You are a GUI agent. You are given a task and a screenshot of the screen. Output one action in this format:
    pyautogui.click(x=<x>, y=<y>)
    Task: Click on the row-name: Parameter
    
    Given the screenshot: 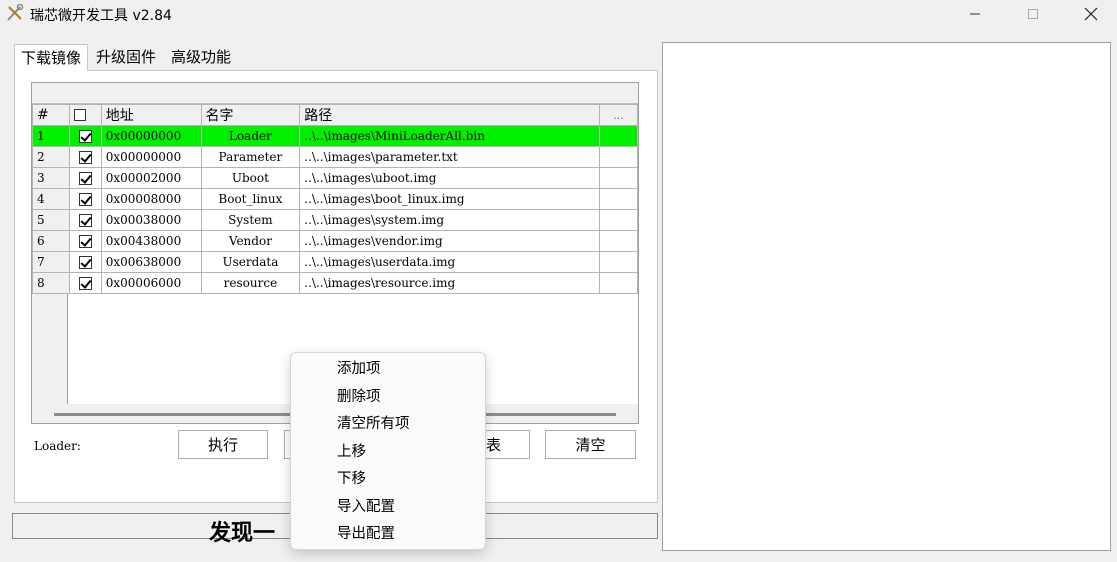 What is the action you would take?
    pyautogui.click(x=250, y=157)
    